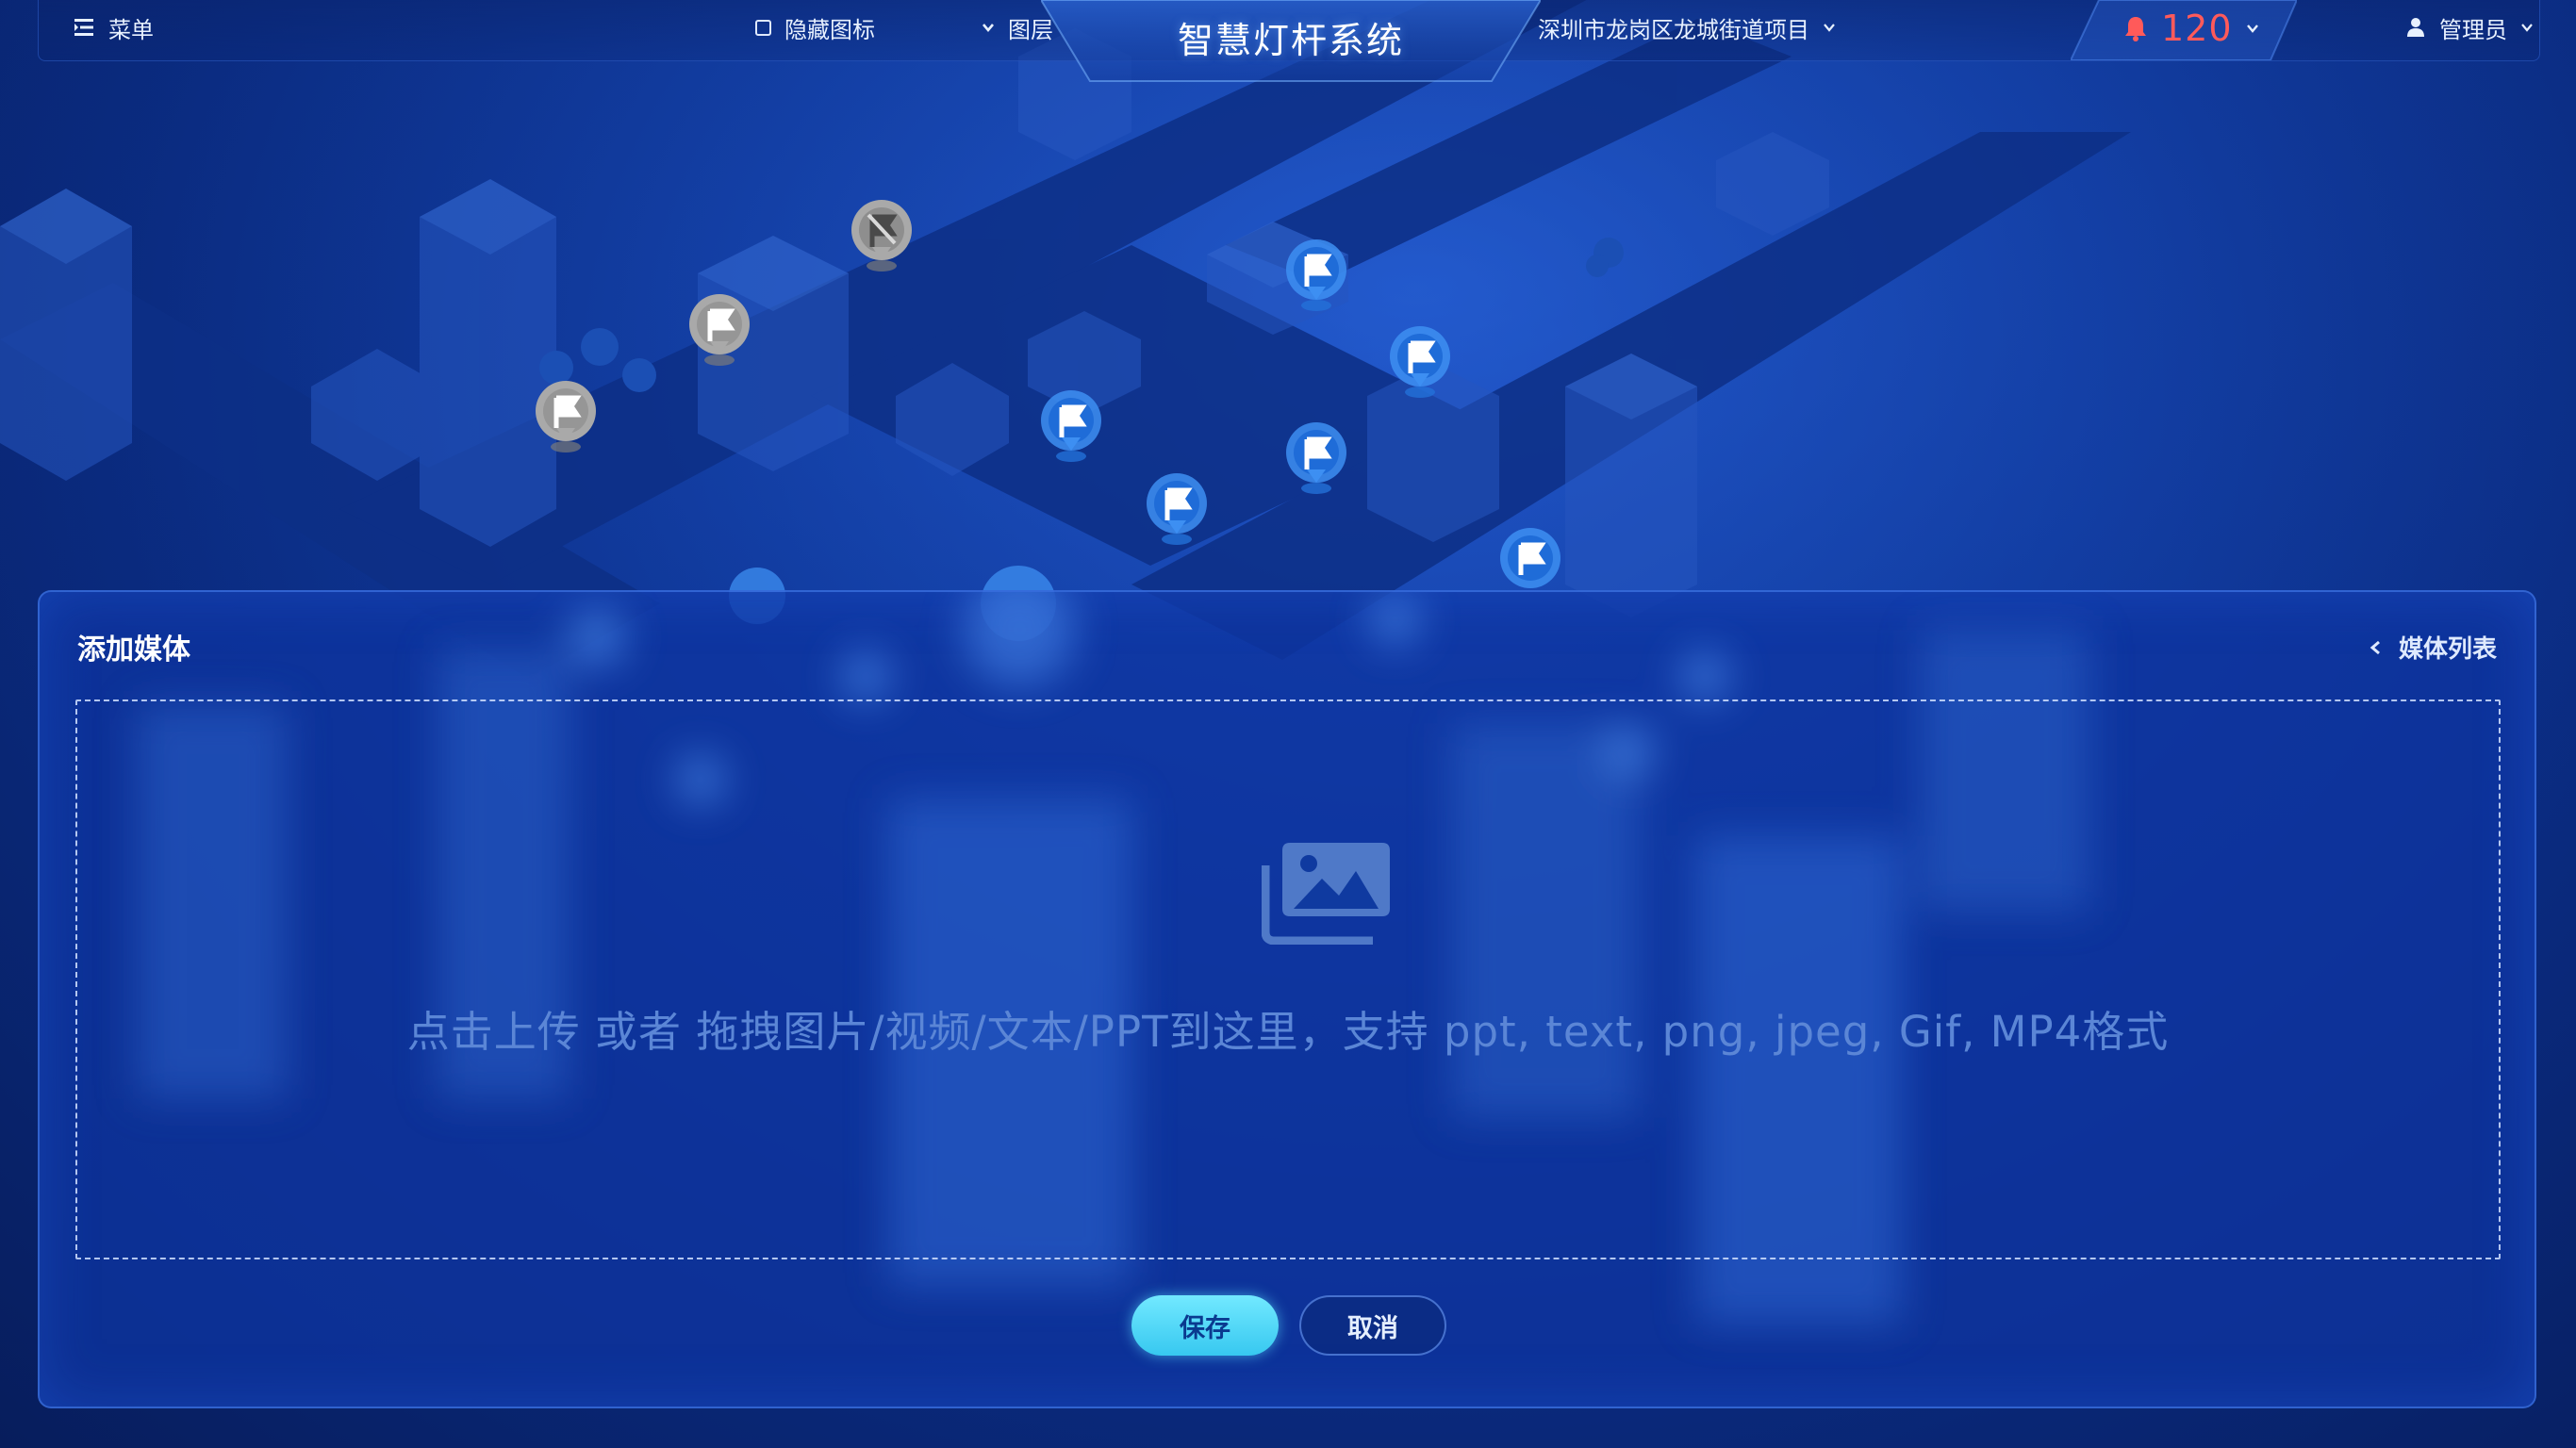  I want to click on hide-icons-toggle: 隐藏图标, so click(815, 27).